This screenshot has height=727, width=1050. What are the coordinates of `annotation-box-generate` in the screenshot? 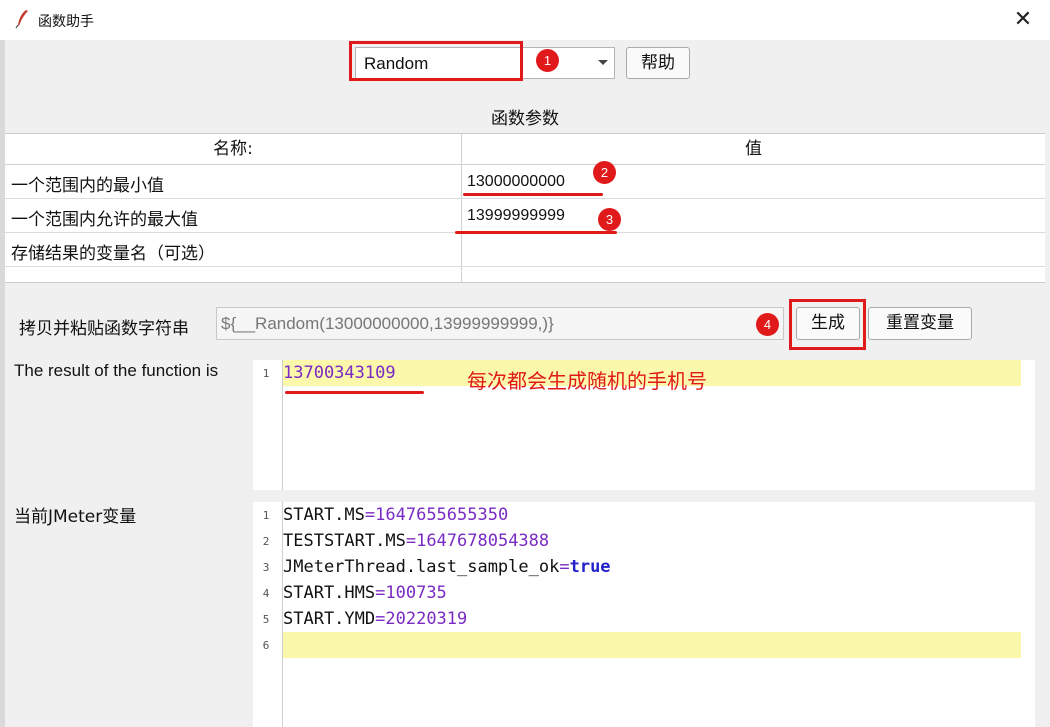 It's located at (827, 324).